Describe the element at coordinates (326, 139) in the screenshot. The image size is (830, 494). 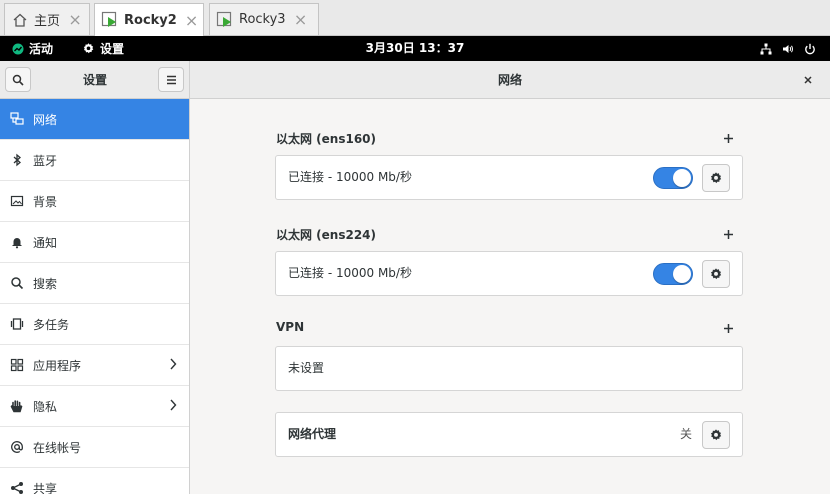
I see `section-title-ethernet-ens160: 以太网 (ens160)` at that location.